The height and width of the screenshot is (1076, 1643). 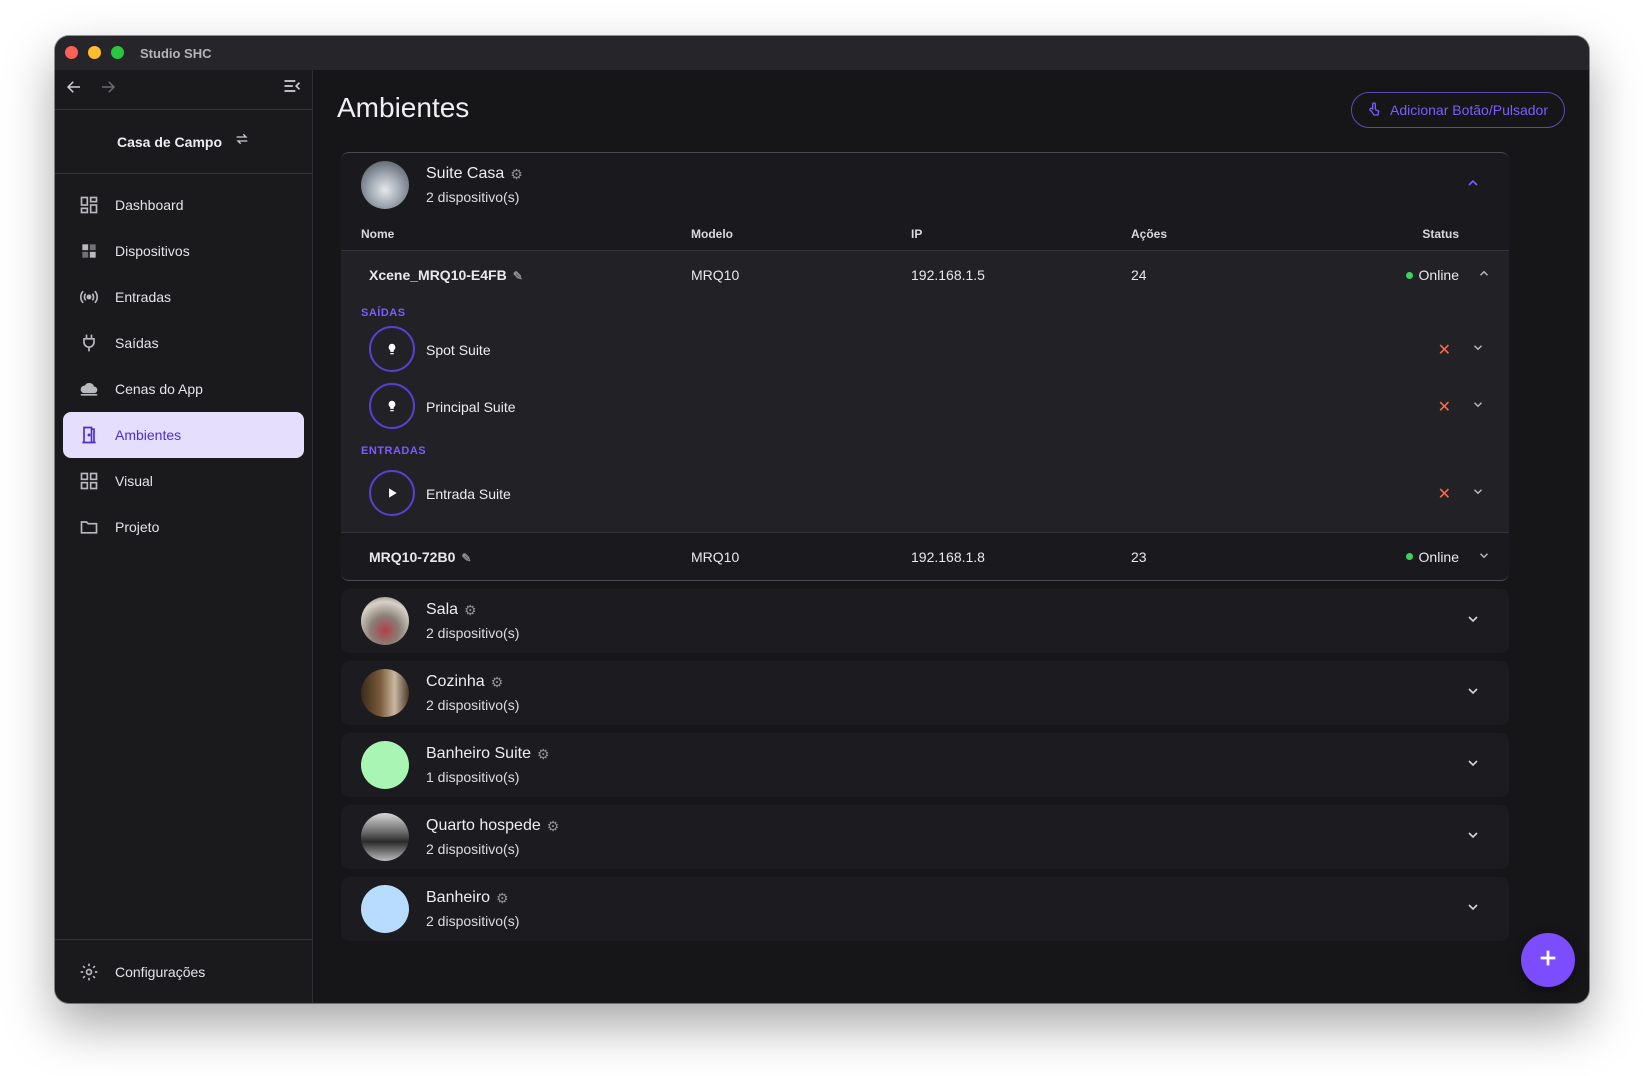 I want to click on door-icon, so click(x=89, y=435).